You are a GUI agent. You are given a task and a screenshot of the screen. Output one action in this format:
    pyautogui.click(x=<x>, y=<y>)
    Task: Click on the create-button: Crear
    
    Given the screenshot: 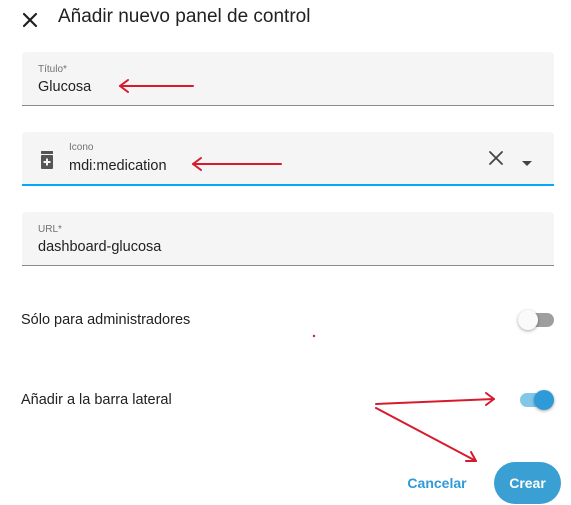 What is the action you would take?
    pyautogui.click(x=527, y=483)
    